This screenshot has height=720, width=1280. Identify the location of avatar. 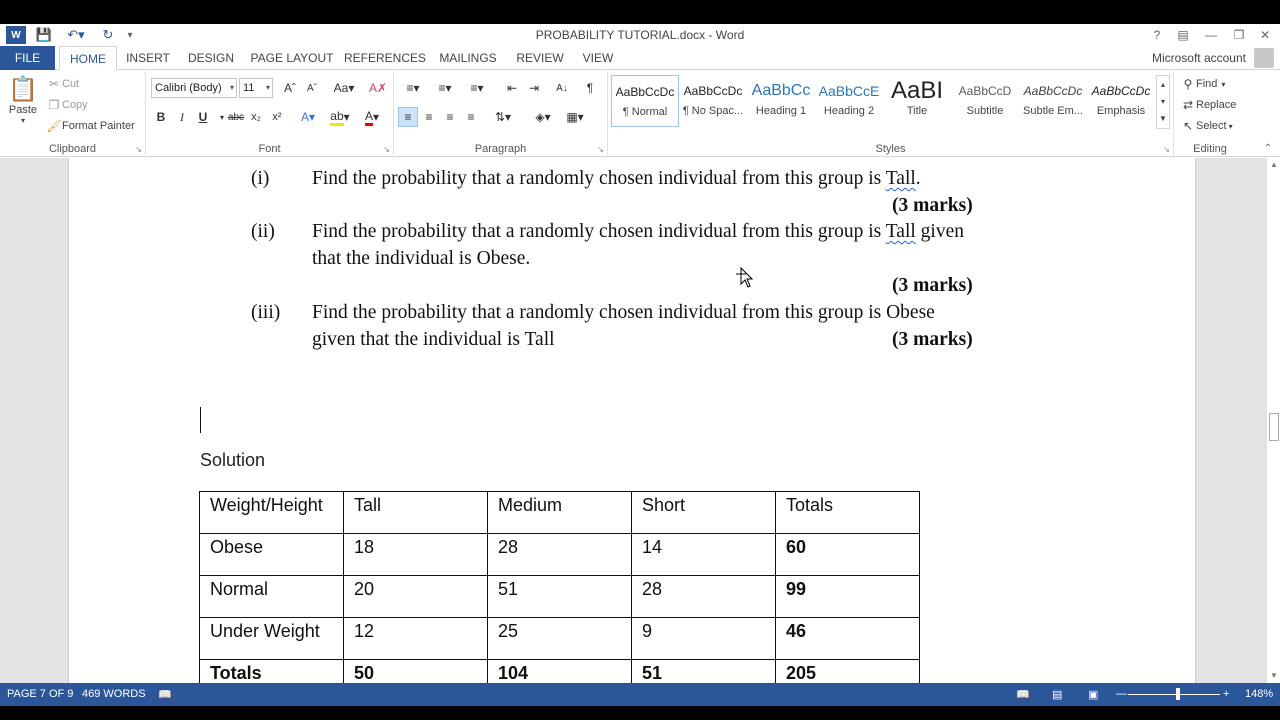
(1264, 58).